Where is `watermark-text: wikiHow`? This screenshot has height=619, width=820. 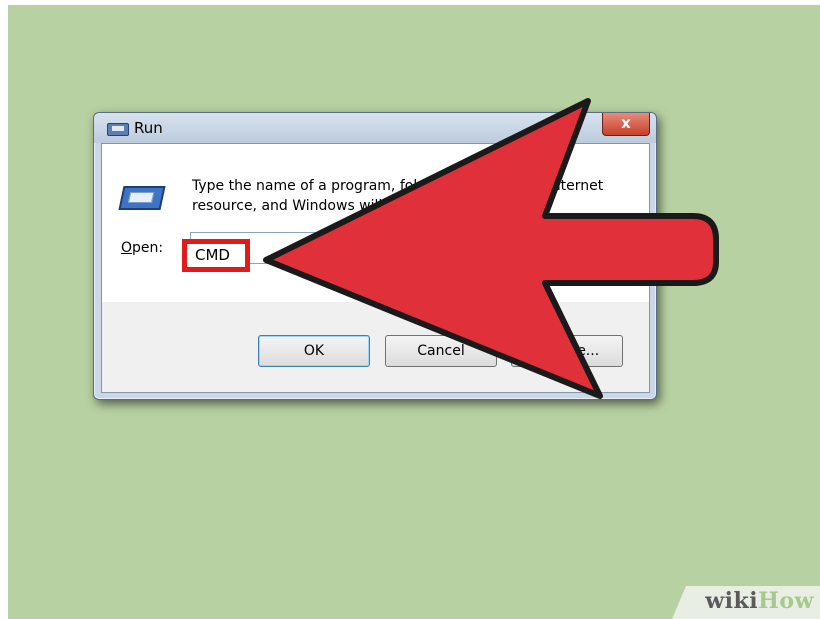 watermark-text: wikiHow is located at coordinates (759, 601).